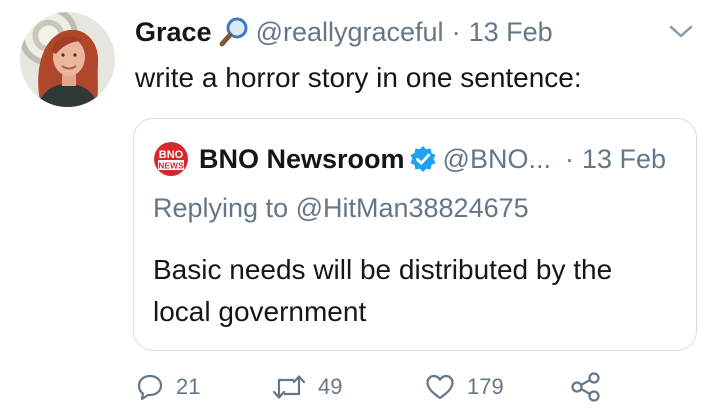  I want to click on reply-count: 21, so click(188, 386).